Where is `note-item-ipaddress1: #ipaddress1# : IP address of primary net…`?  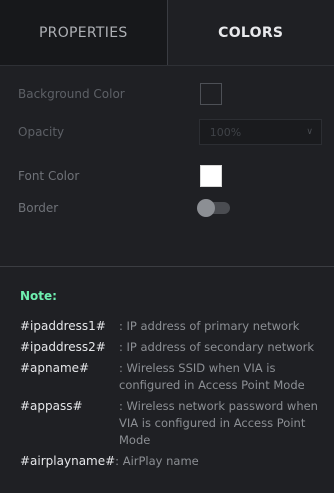
note-item-ipaddress1: #ipaddress1# : IP address of primary net… is located at coordinates (174, 326).